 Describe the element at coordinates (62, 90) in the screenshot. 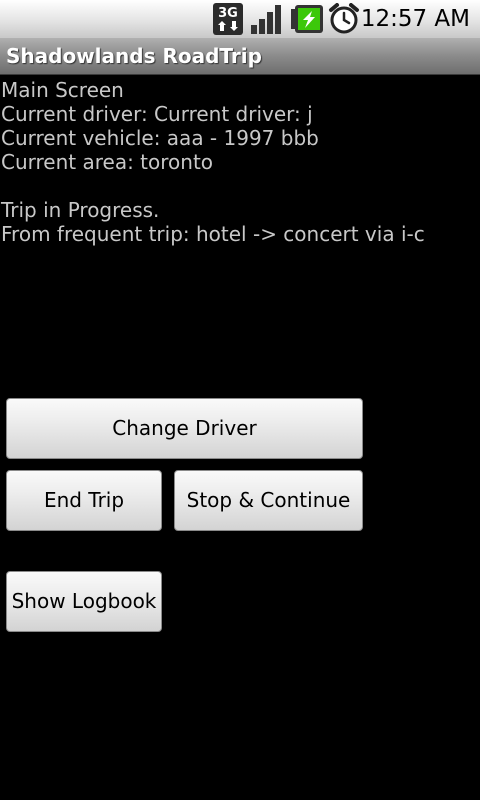

I see `screen-label: Main Screen` at that location.